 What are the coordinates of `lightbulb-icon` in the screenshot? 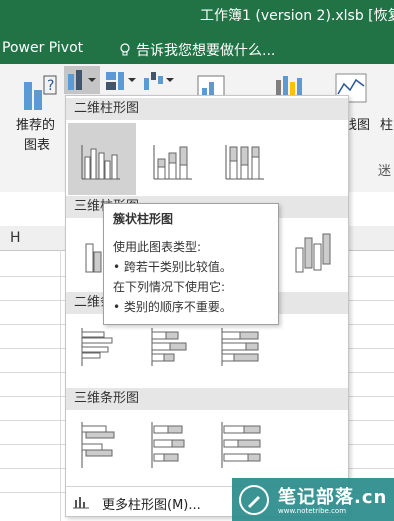 It's located at (125, 49).